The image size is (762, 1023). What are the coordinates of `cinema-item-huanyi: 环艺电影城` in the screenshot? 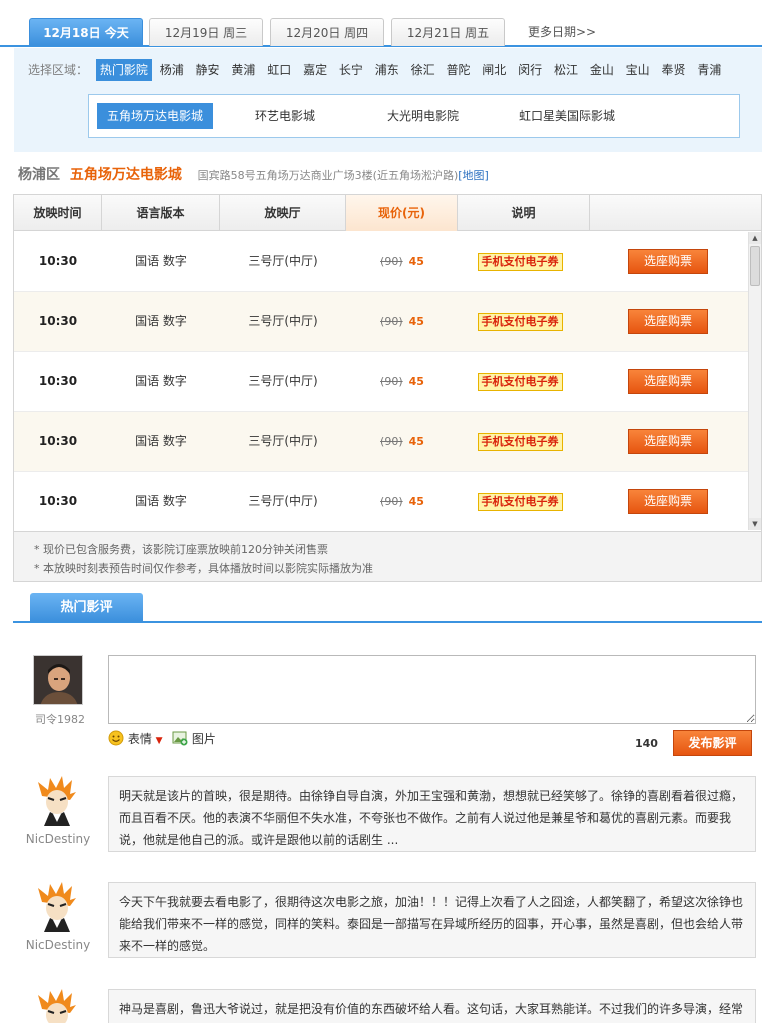 It's located at (285, 116).